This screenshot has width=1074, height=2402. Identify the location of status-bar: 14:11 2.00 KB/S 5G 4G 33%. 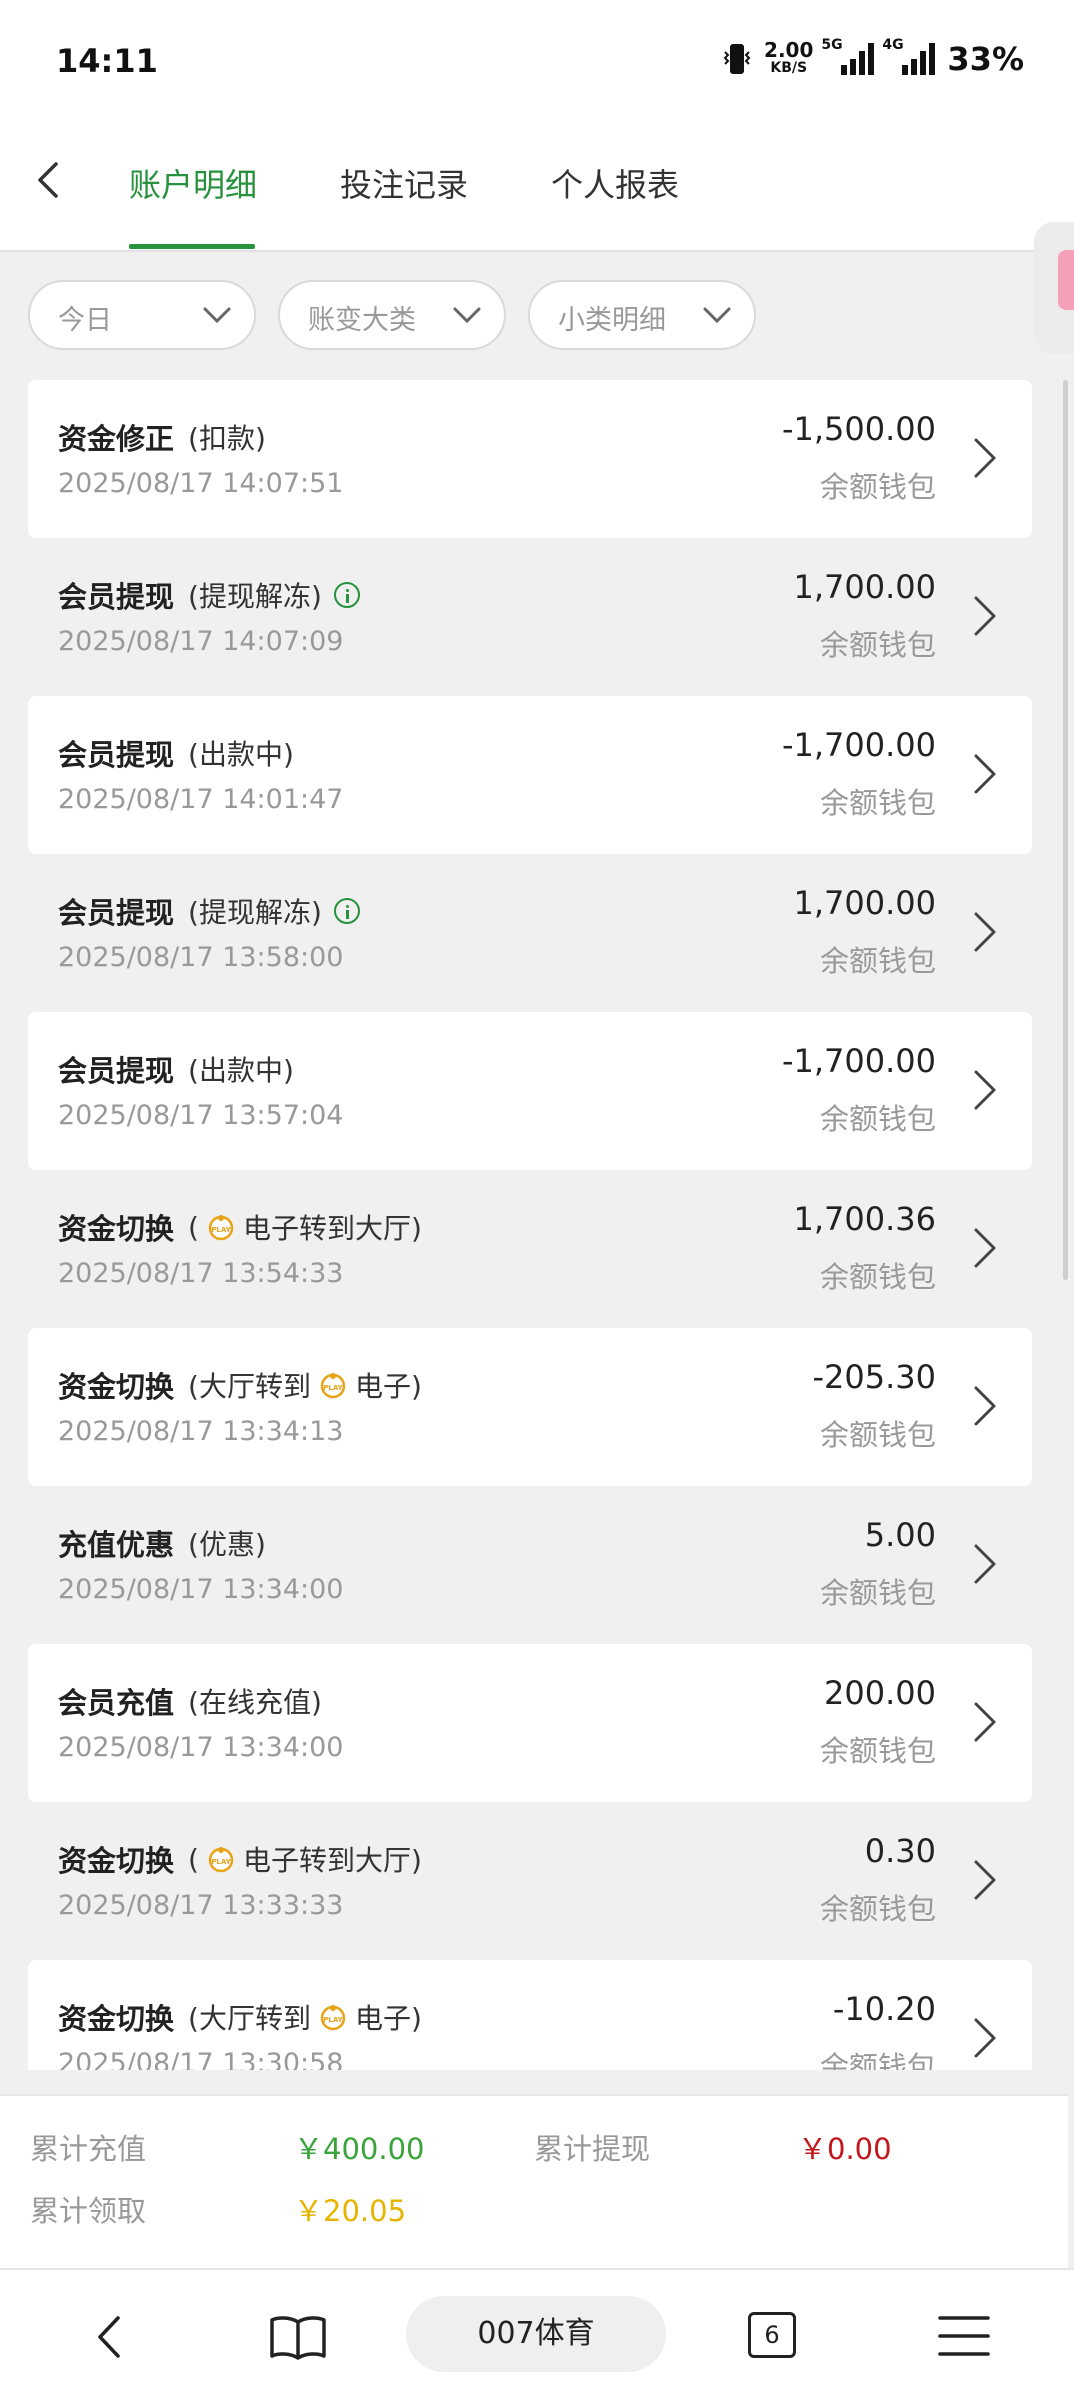
(537, 60).